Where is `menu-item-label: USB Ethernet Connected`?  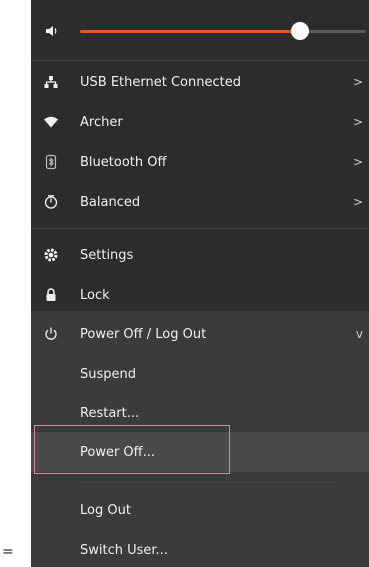 menu-item-label: USB Ethernet Connected is located at coordinates (160, 82).